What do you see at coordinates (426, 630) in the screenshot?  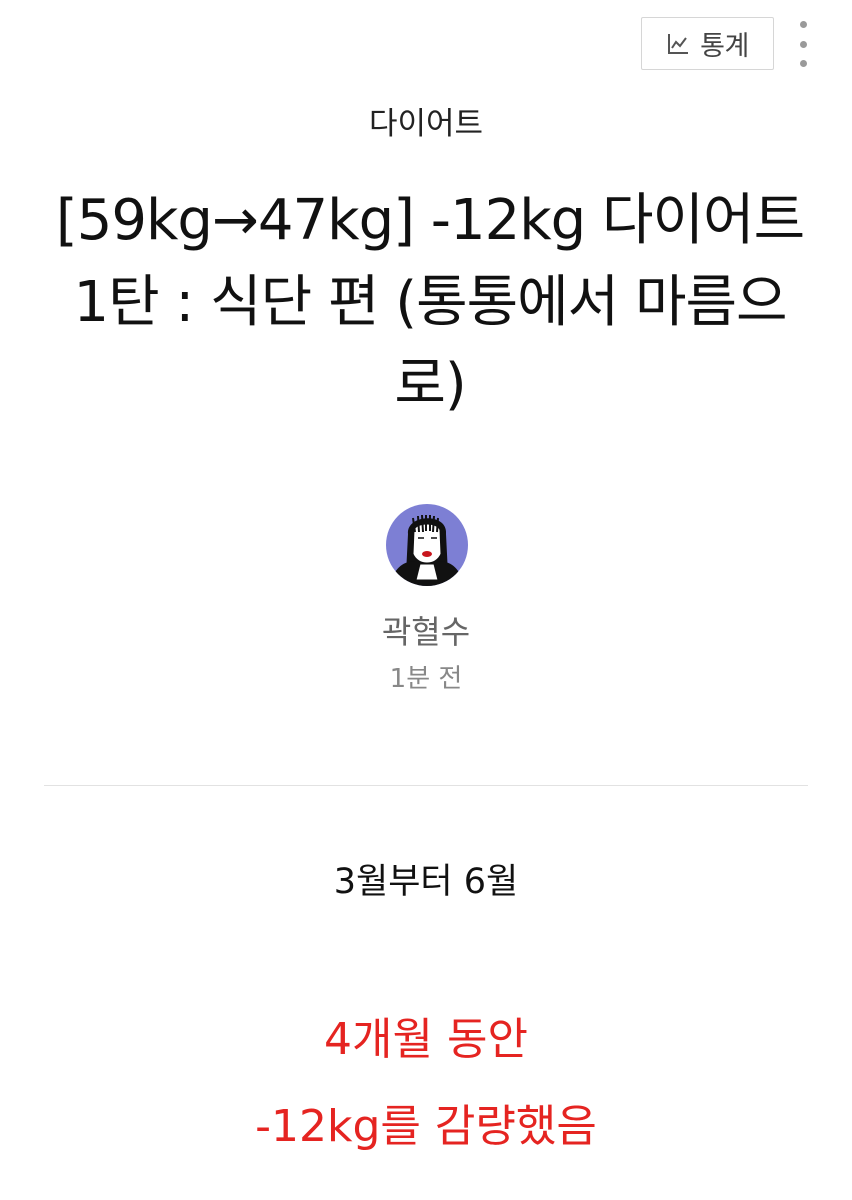 I see `author-name: 곽혈수` at bounding box center [426, 630].